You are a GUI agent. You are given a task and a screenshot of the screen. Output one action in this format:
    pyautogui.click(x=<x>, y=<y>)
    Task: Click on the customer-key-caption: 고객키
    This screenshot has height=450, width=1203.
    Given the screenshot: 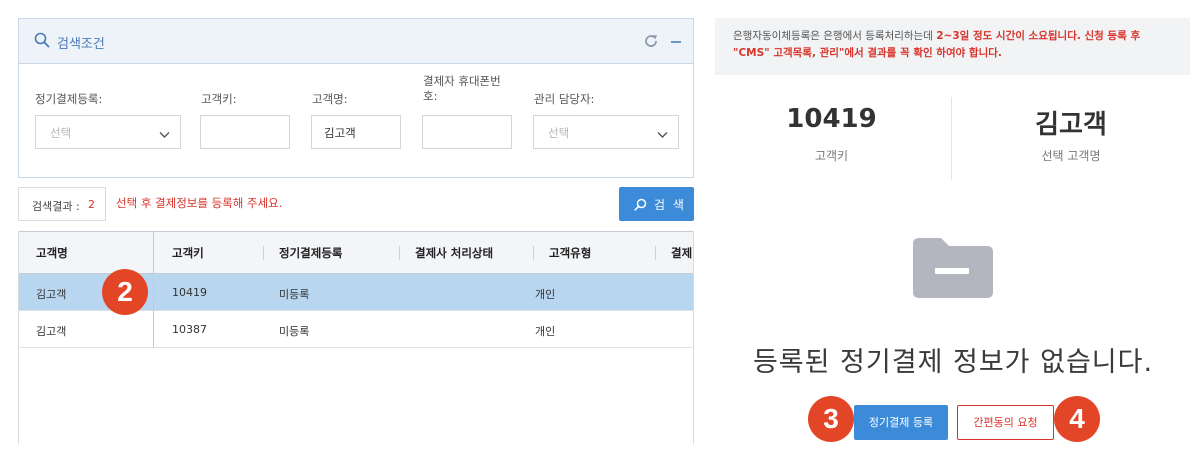 What is the action you would take?
    pyautogui.click(x=831, y=156)
    